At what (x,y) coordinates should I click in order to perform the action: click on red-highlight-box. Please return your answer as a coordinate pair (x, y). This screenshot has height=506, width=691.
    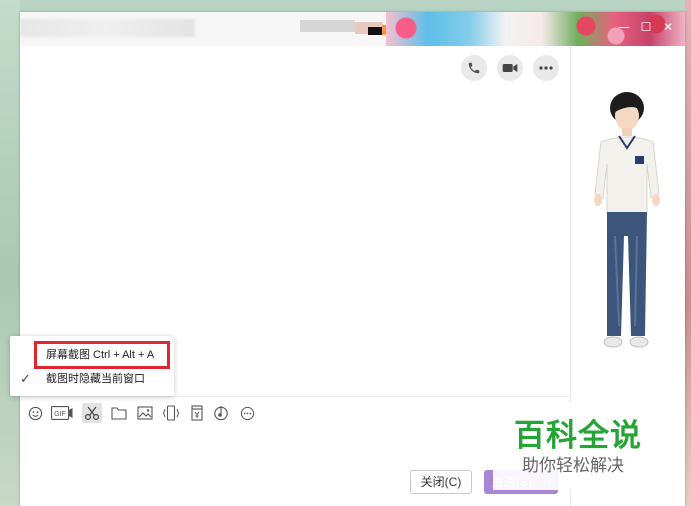
    Looking at the image, I should click on (102, 355).